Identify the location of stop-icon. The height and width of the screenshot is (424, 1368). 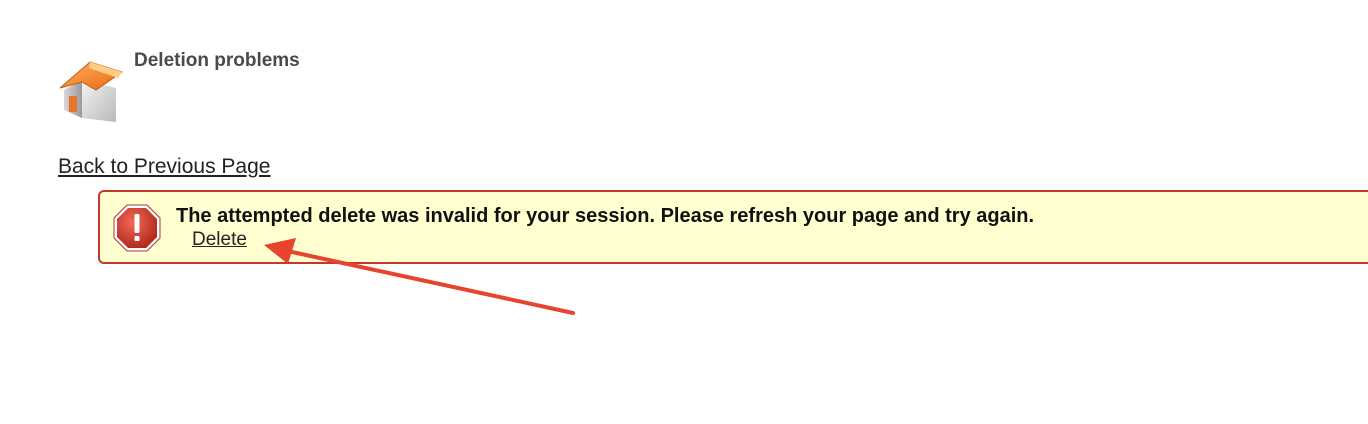
(137, 228).